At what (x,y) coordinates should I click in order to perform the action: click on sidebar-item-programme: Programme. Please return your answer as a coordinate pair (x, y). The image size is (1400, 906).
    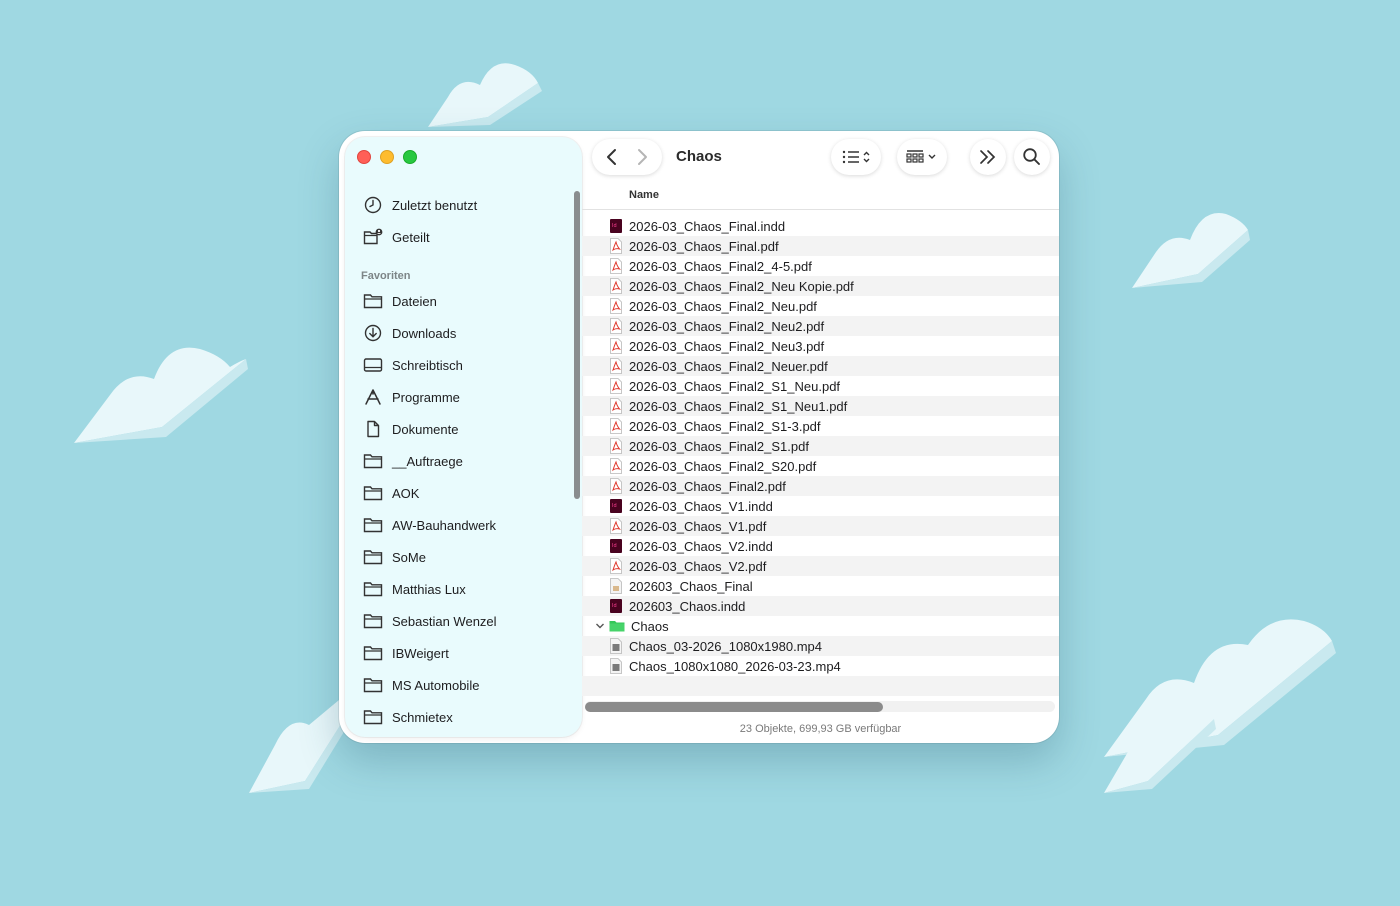
    Looking at the image, I should click on (463, 397).